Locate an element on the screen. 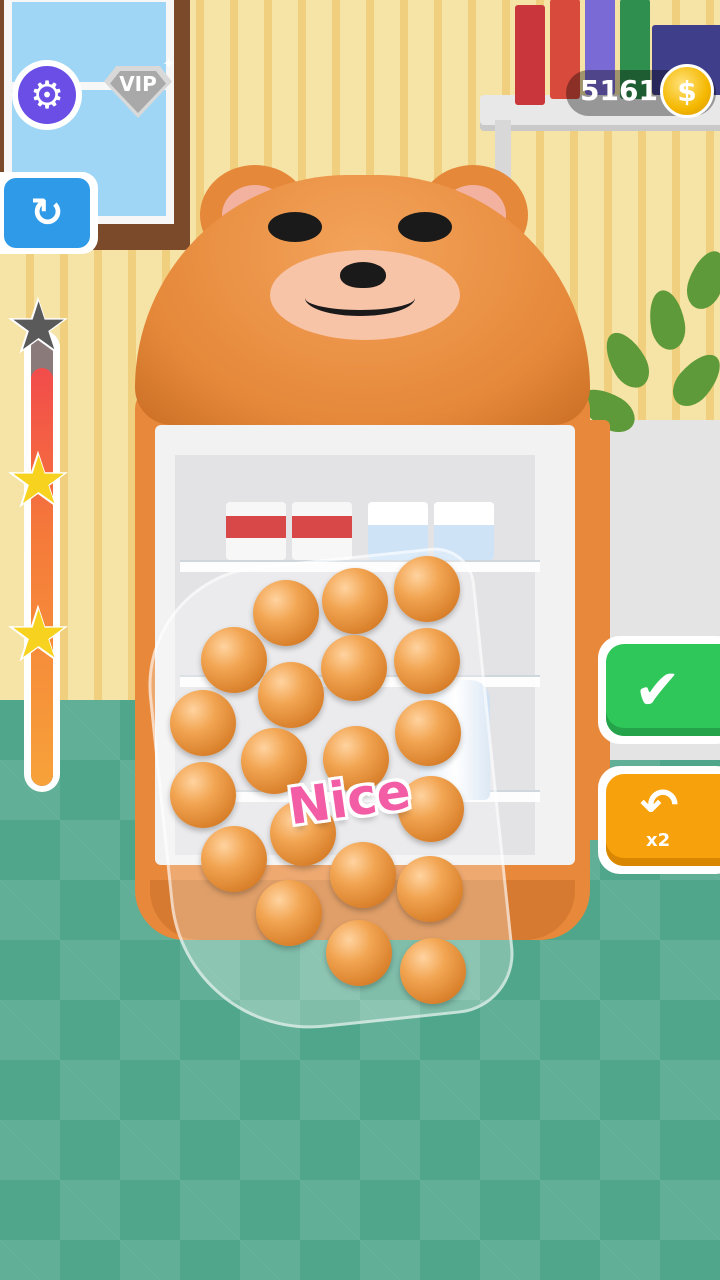 The height and width of the screenshot is (1280, 720). vip-label: VIP is located at coordinates (138, 84).